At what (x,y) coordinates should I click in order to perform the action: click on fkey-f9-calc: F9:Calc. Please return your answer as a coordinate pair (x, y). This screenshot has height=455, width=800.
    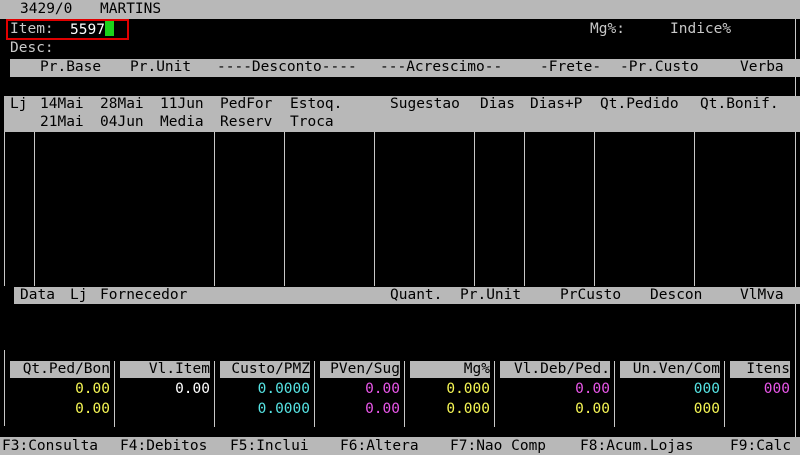
    Looking at the image, I should click on (760, 446).